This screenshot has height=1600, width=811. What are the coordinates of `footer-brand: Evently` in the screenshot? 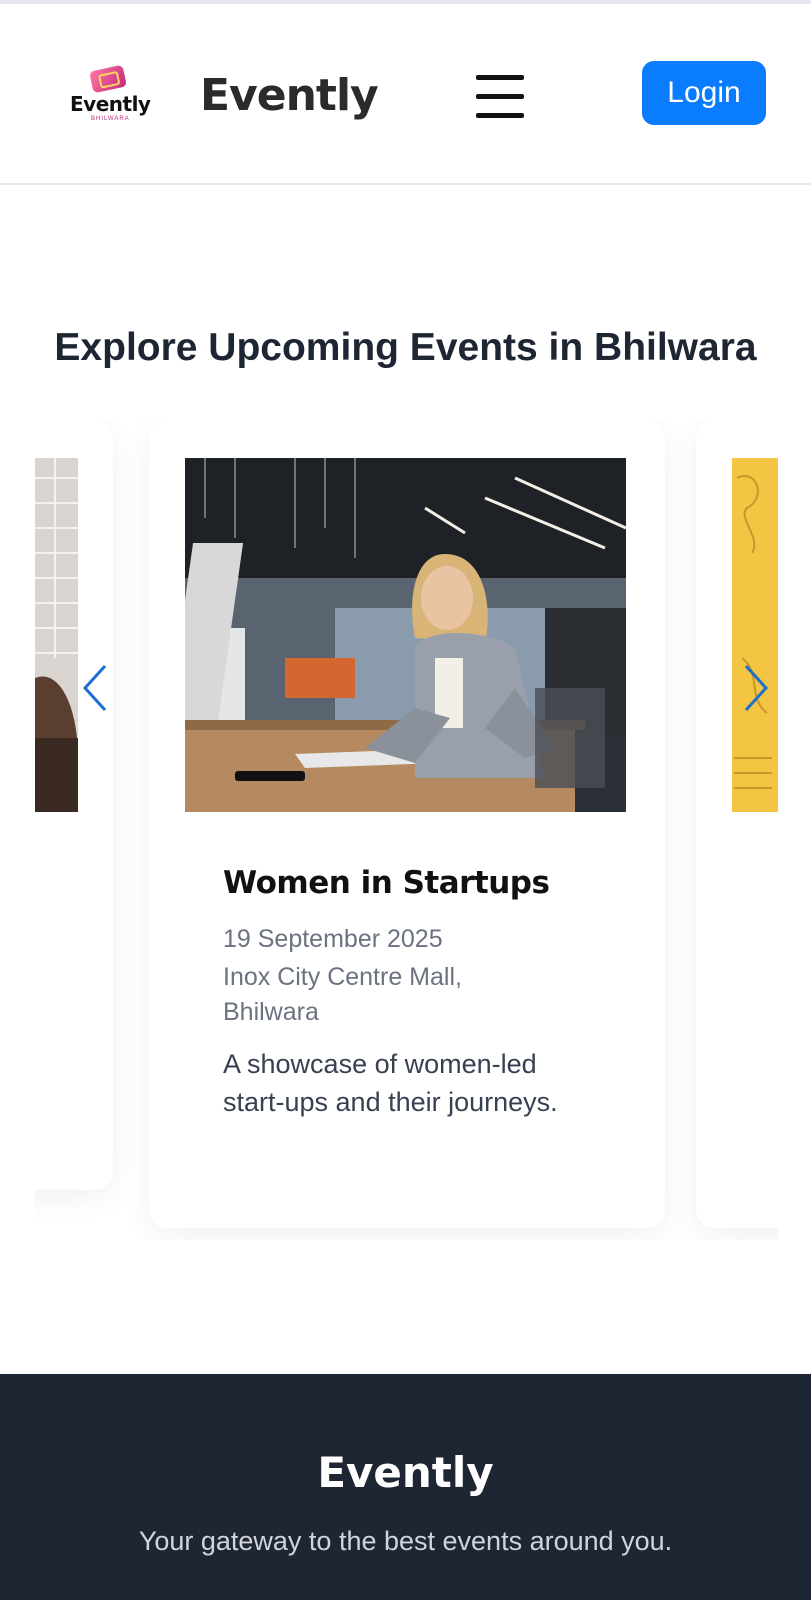 It's located at (405, 1472).